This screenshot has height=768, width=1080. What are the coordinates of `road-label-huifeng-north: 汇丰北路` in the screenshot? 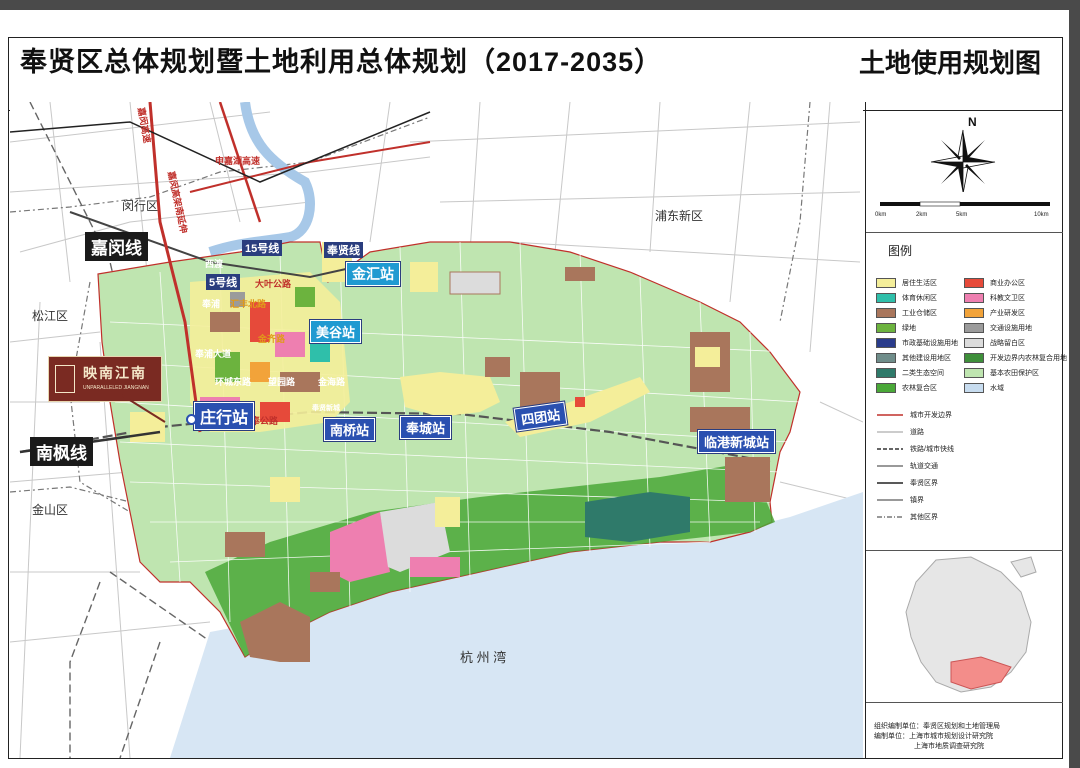 It's located at (248, 303).